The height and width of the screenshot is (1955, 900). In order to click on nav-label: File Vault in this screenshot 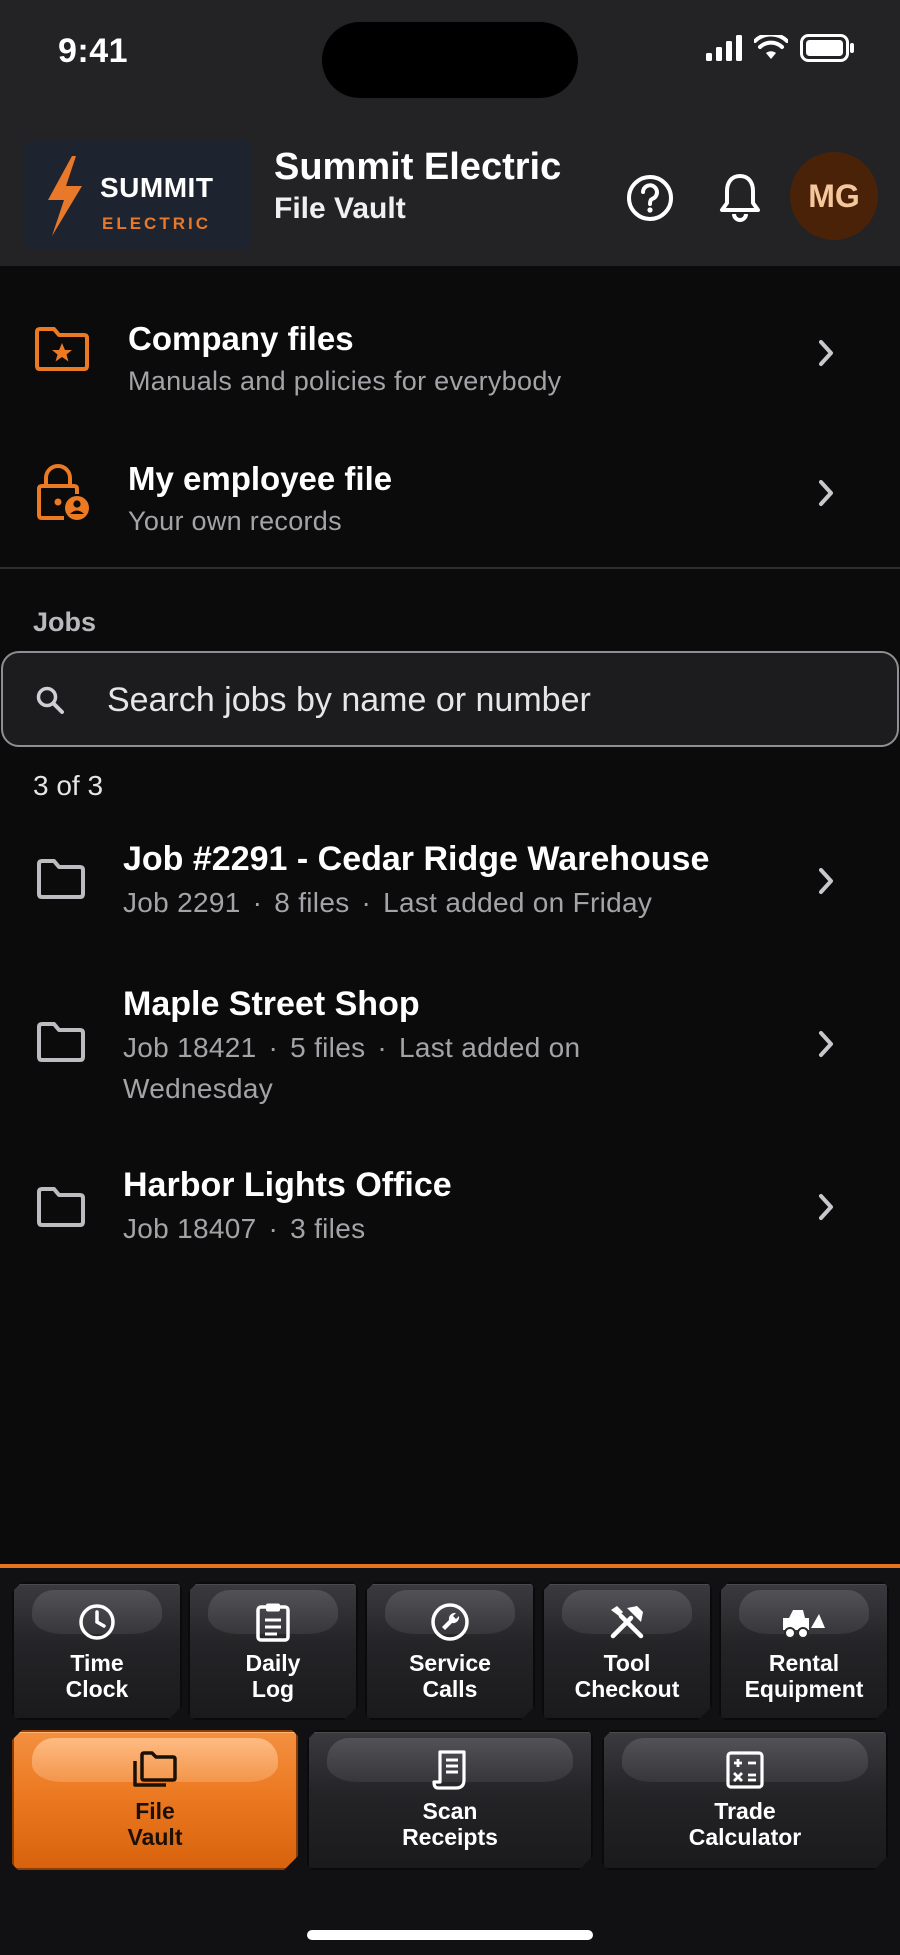, I will do `click(155, 1824)`.